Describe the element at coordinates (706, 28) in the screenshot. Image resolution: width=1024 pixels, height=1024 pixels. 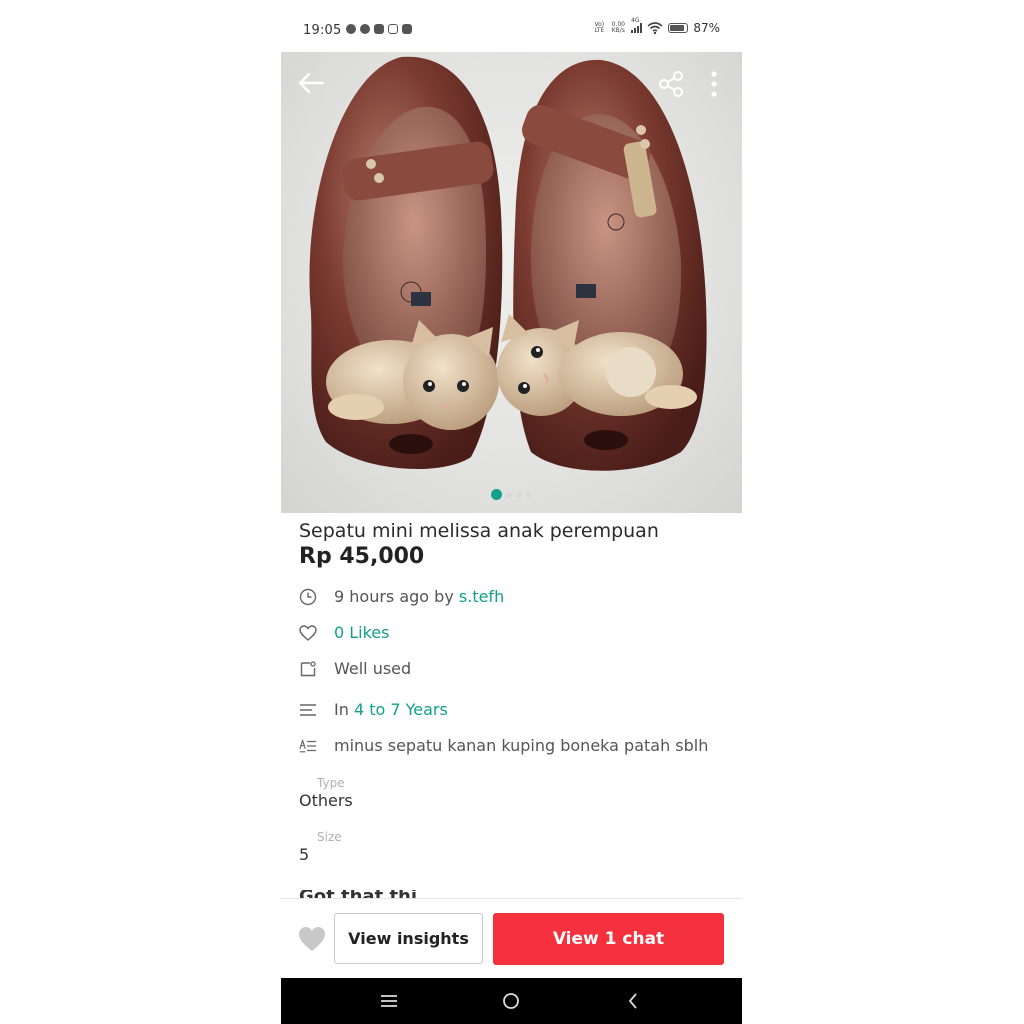
I see `battery-percent: 87%` at that location.